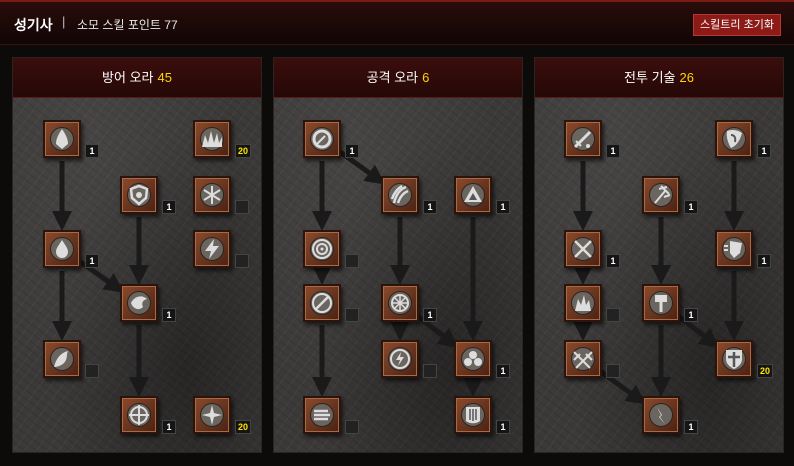 Image resolution: width=794 pixels, height=466 pixels. I want to click on crossed-blades-icon, so click(583, 359).